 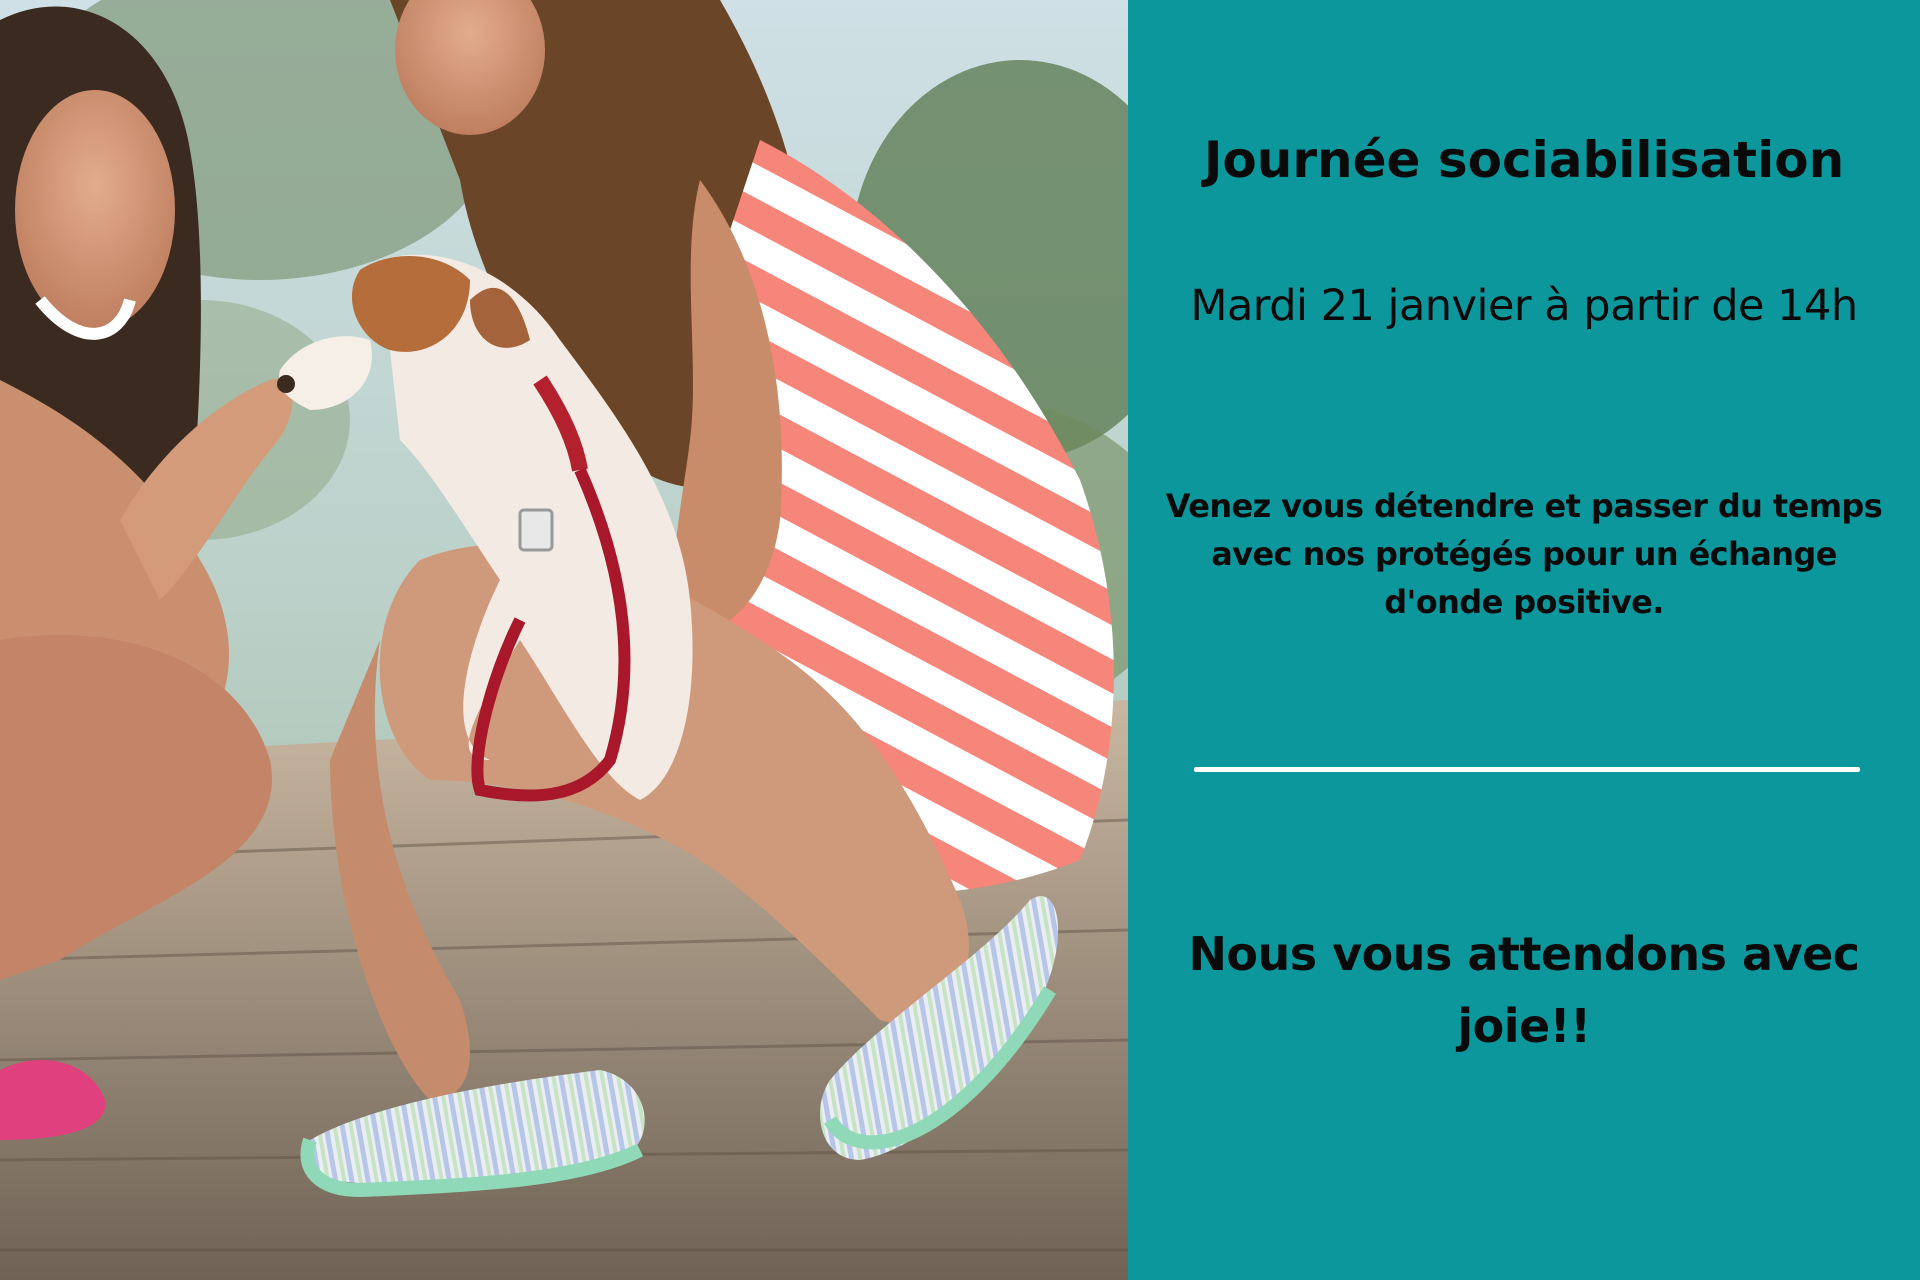 What do you see at coordinates (1524, 990) in the screenshot?
I see `closing-message: Nous vous attendons avec joie!!` at bounding box center [1524, 990].